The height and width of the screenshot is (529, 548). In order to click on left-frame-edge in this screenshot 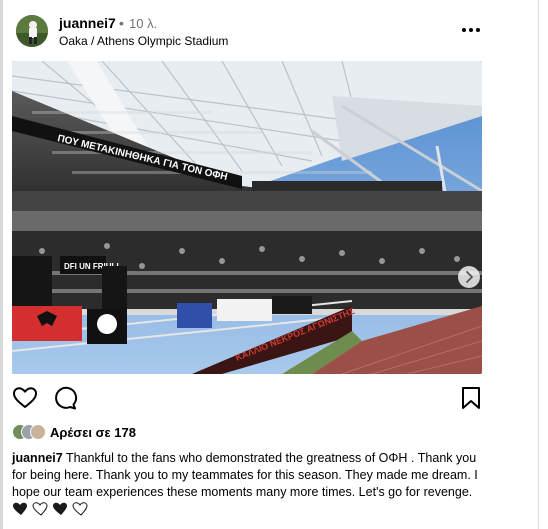, I will do `click(1, 264)`.